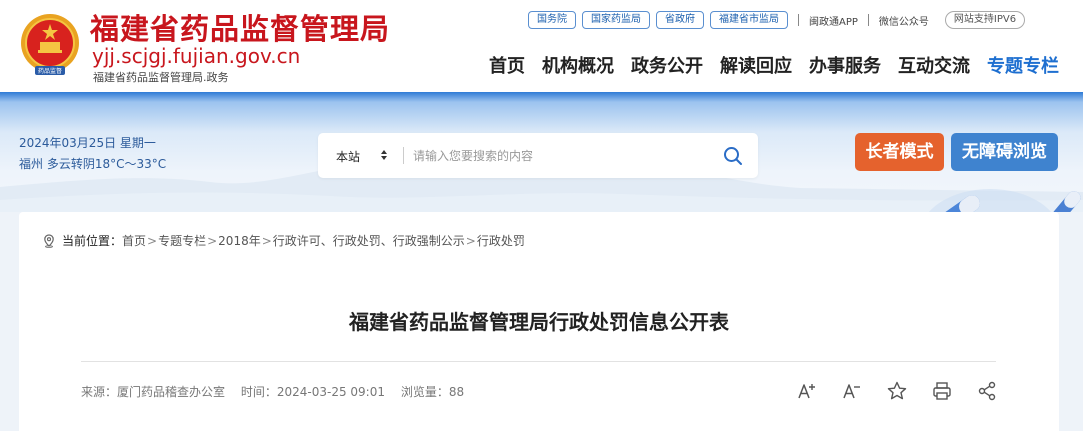 The height and width of the screenshot is (431, 1083). I want to click on favorite-button, so click(897, 391).